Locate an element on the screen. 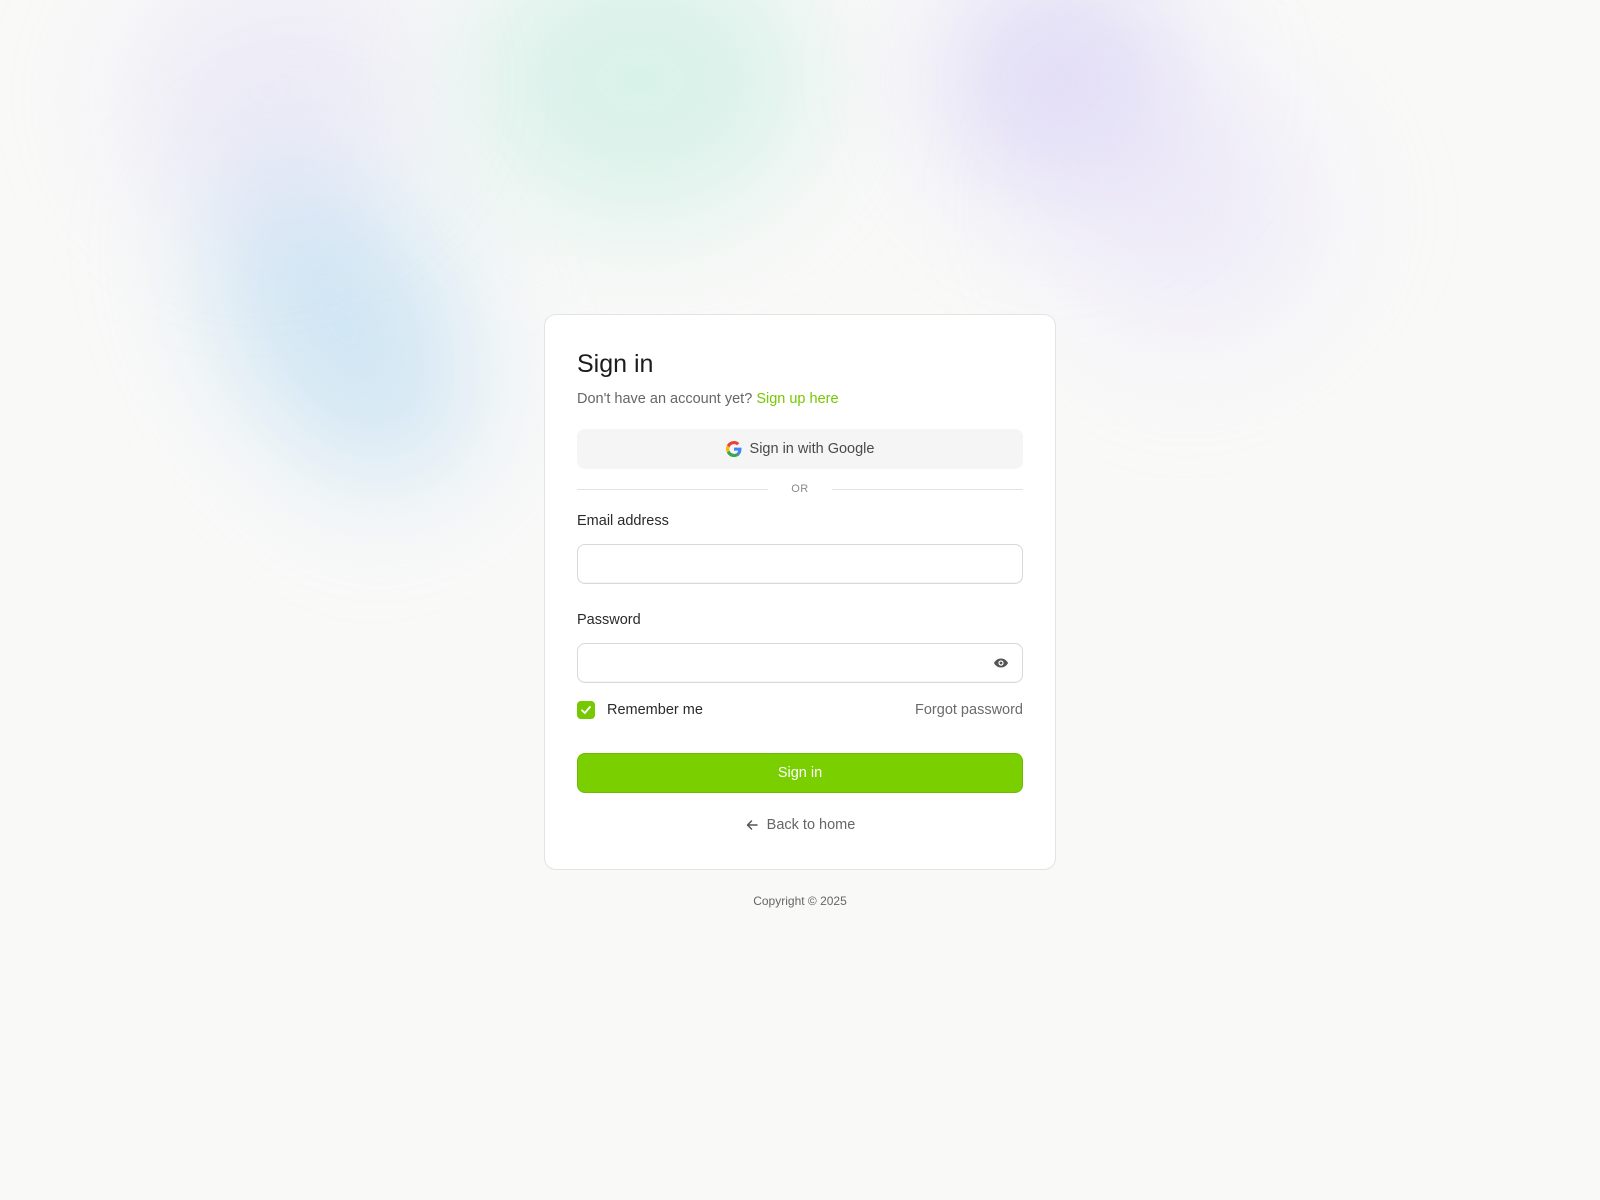 This screenshot has width=1600, height=1200. password-field-wrapper is located at coordinates (800, 663).